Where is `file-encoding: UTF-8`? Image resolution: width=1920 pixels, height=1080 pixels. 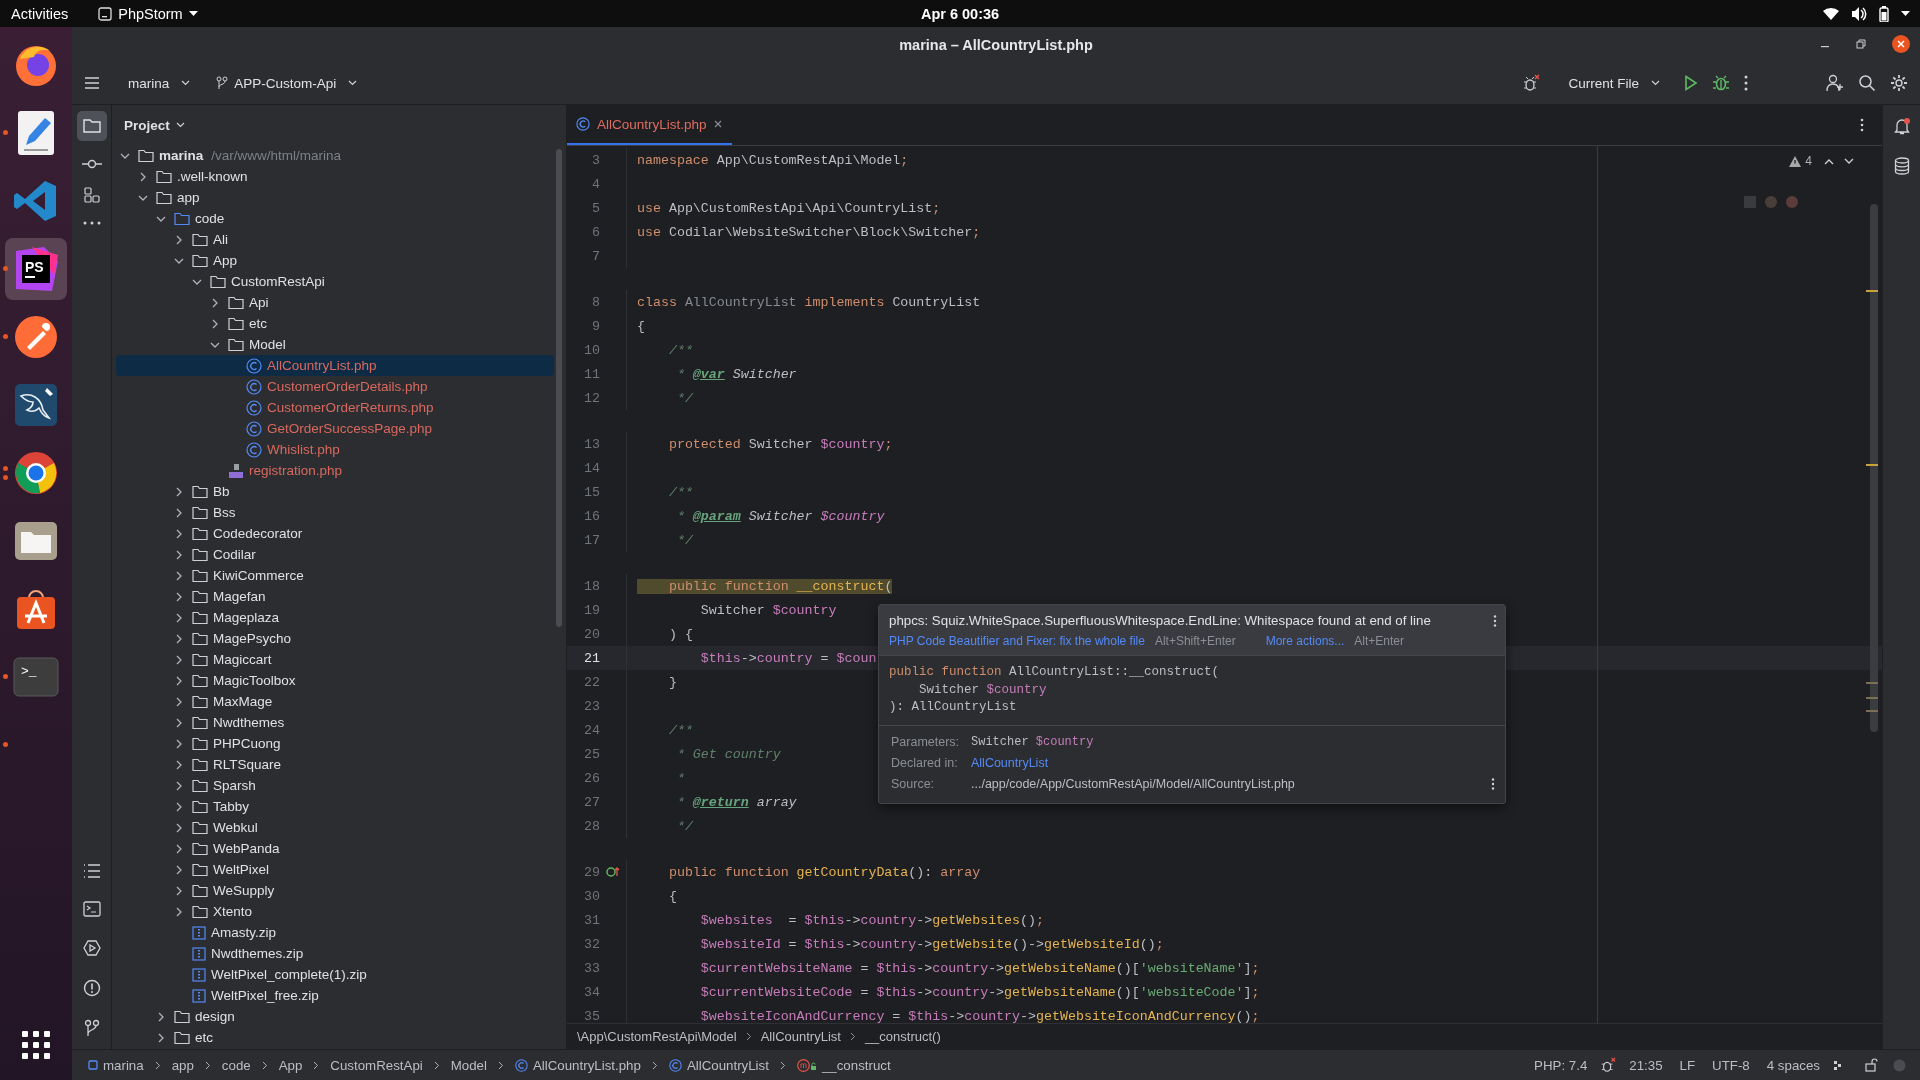 file-encoding: UTF-8 is located at coordinates (1731, 1065).